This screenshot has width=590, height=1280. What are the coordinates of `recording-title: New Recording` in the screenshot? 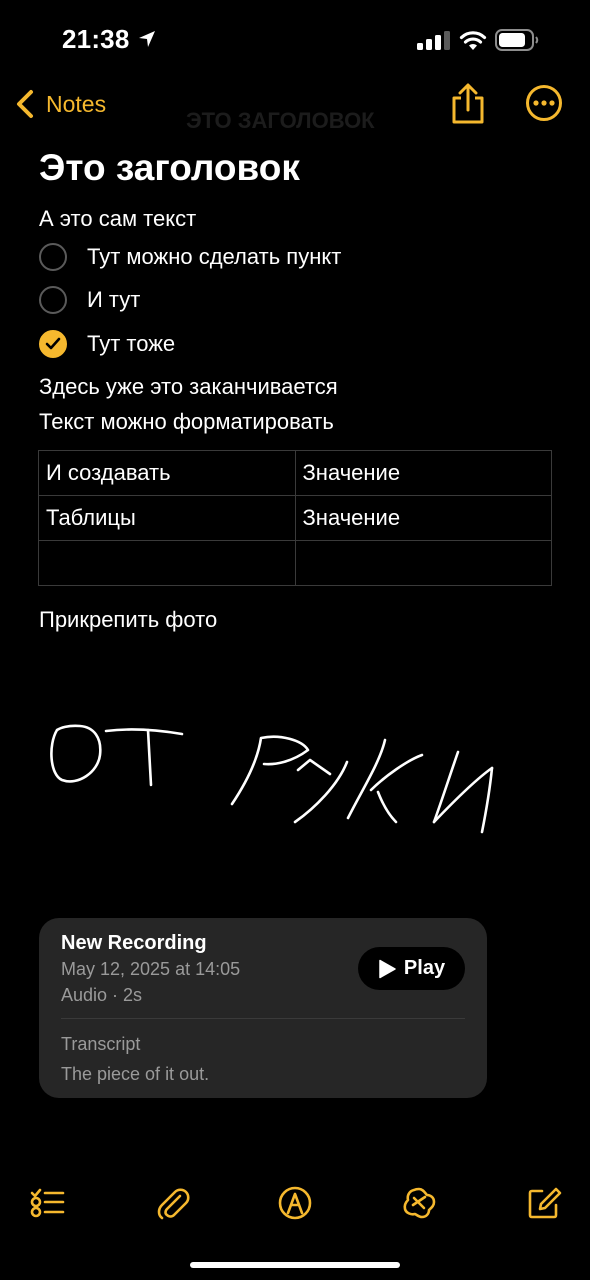 It's located at (134, 943).